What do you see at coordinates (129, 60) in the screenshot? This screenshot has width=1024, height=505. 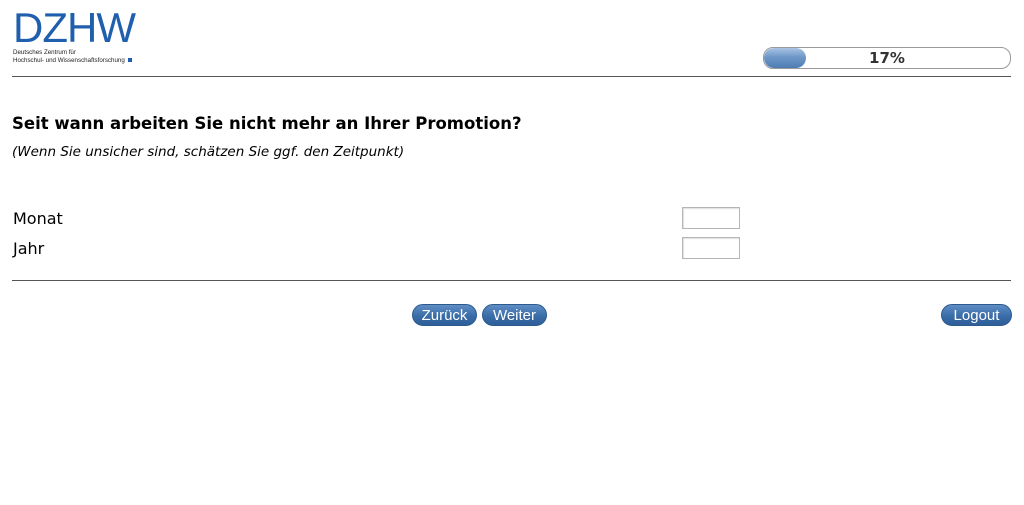 I see `logo-square-icon` at bounding box center [129, 60].